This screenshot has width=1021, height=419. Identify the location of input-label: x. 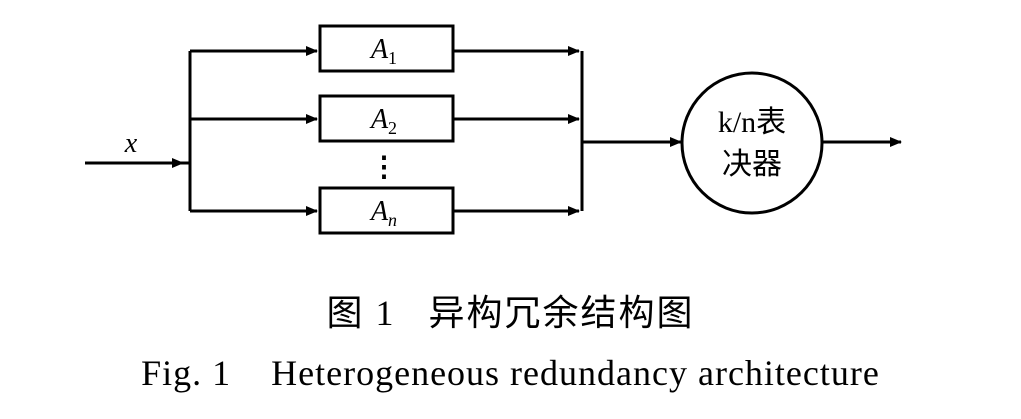
(131, 143).